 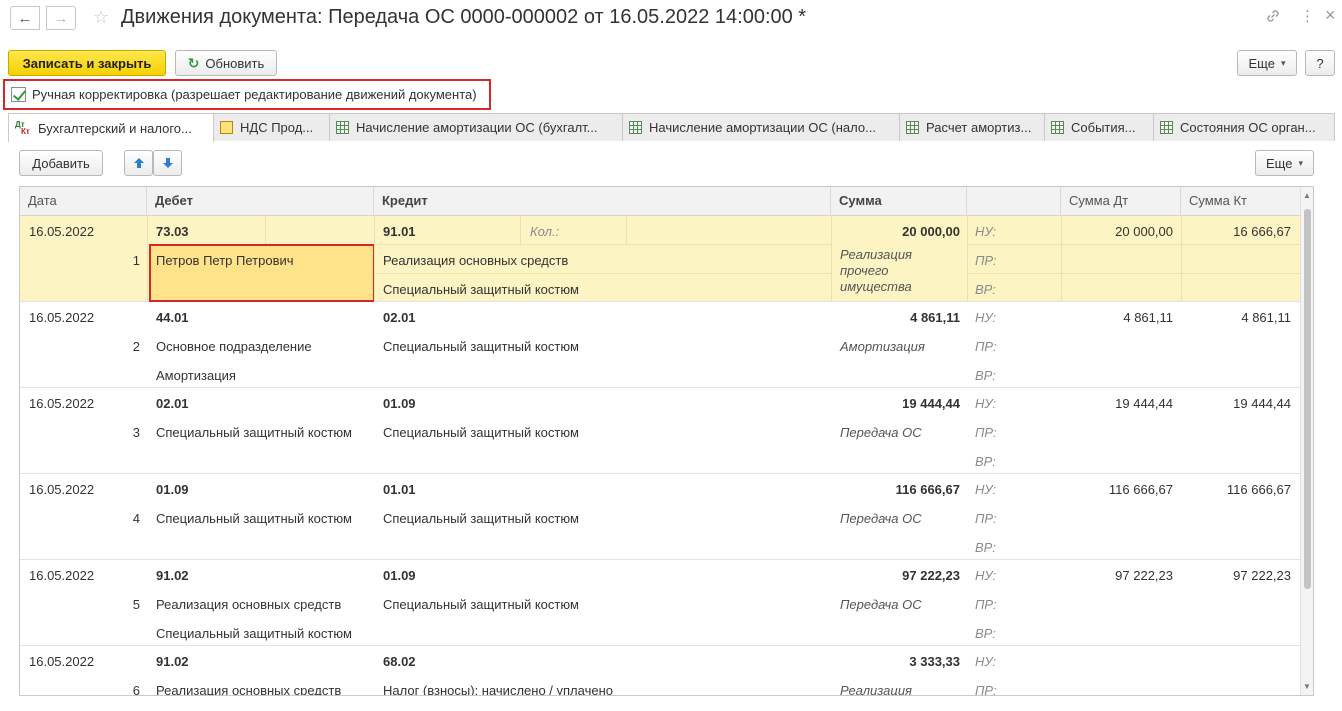 What do you see at coordinates (256, 490) in the screenshot?
I see `cell-debit-account: 01.09` at bounding box center [256, 490].